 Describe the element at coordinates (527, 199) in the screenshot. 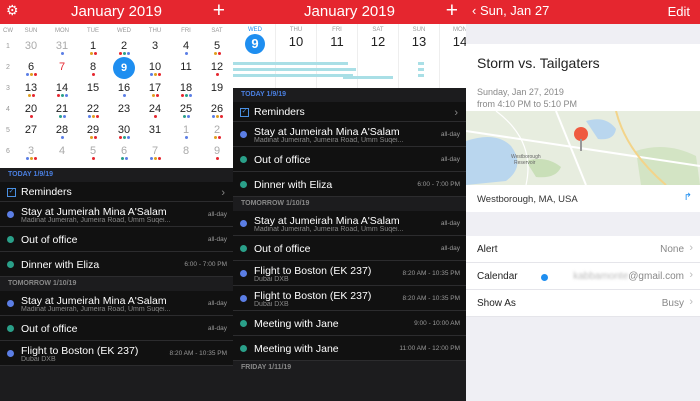

I see `event-location: Westborough, MA, USA` at that location.